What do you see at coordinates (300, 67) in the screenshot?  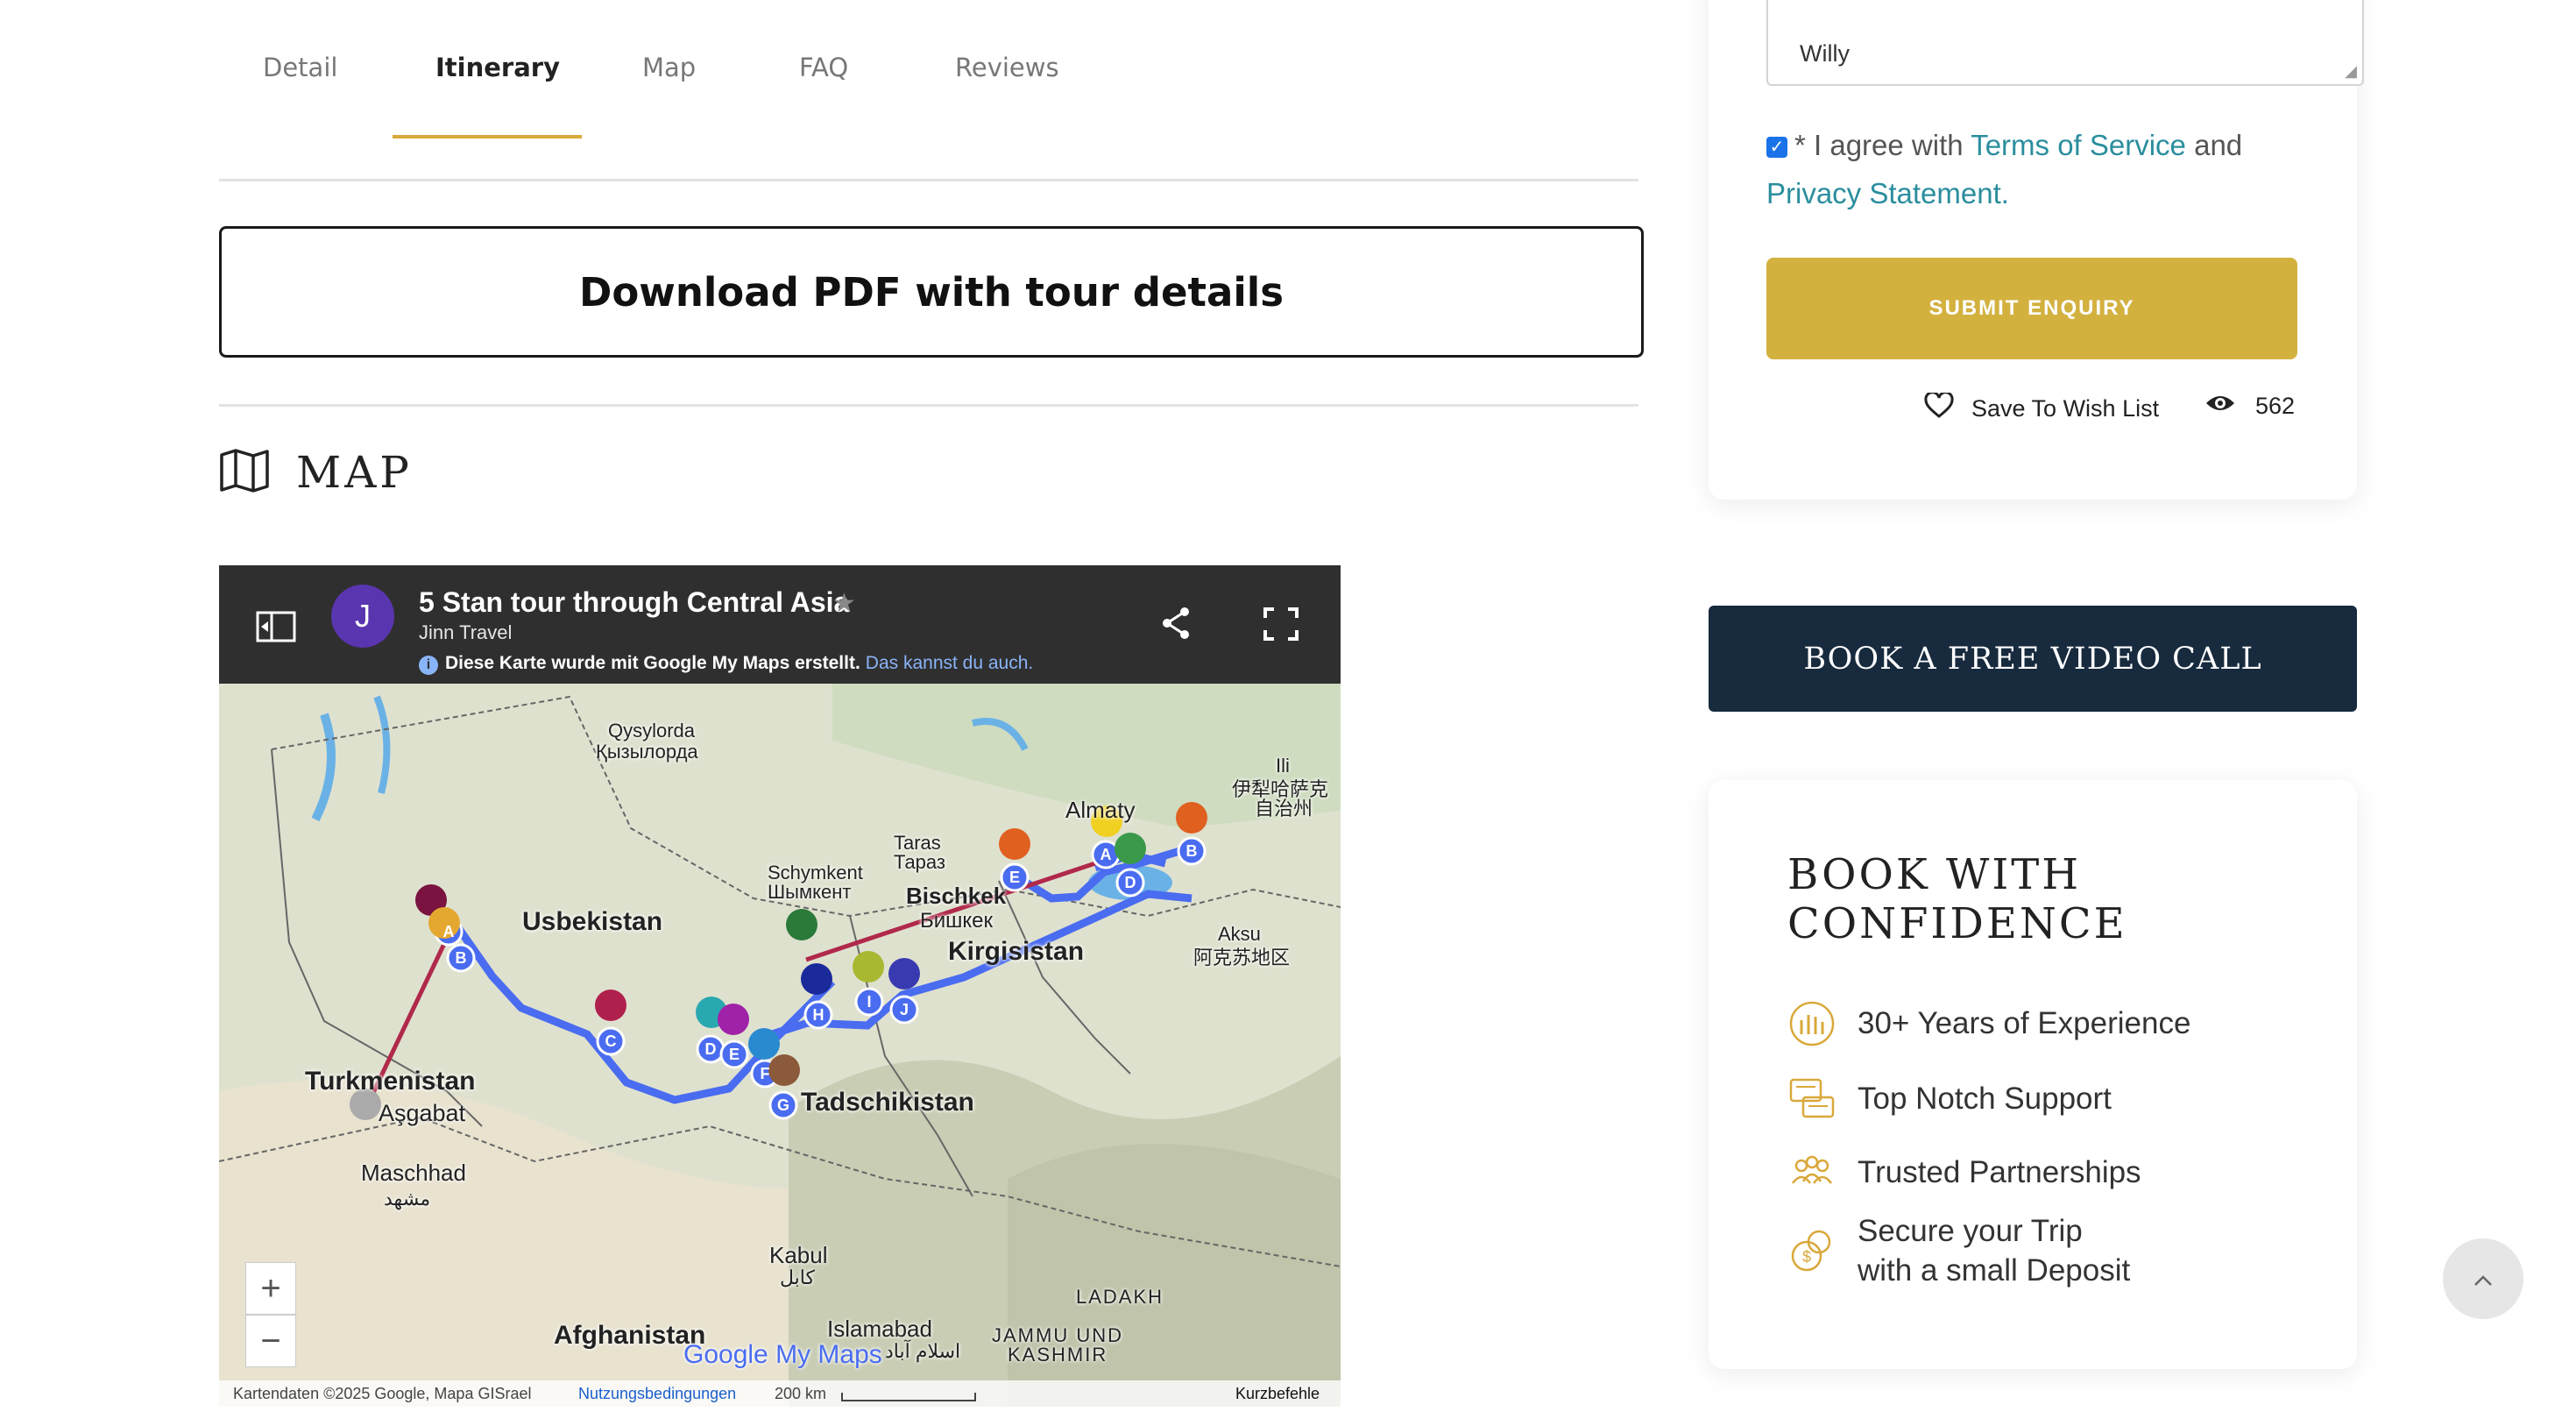 I see `tab-detail: Detail` at bounding box center [300, 67].